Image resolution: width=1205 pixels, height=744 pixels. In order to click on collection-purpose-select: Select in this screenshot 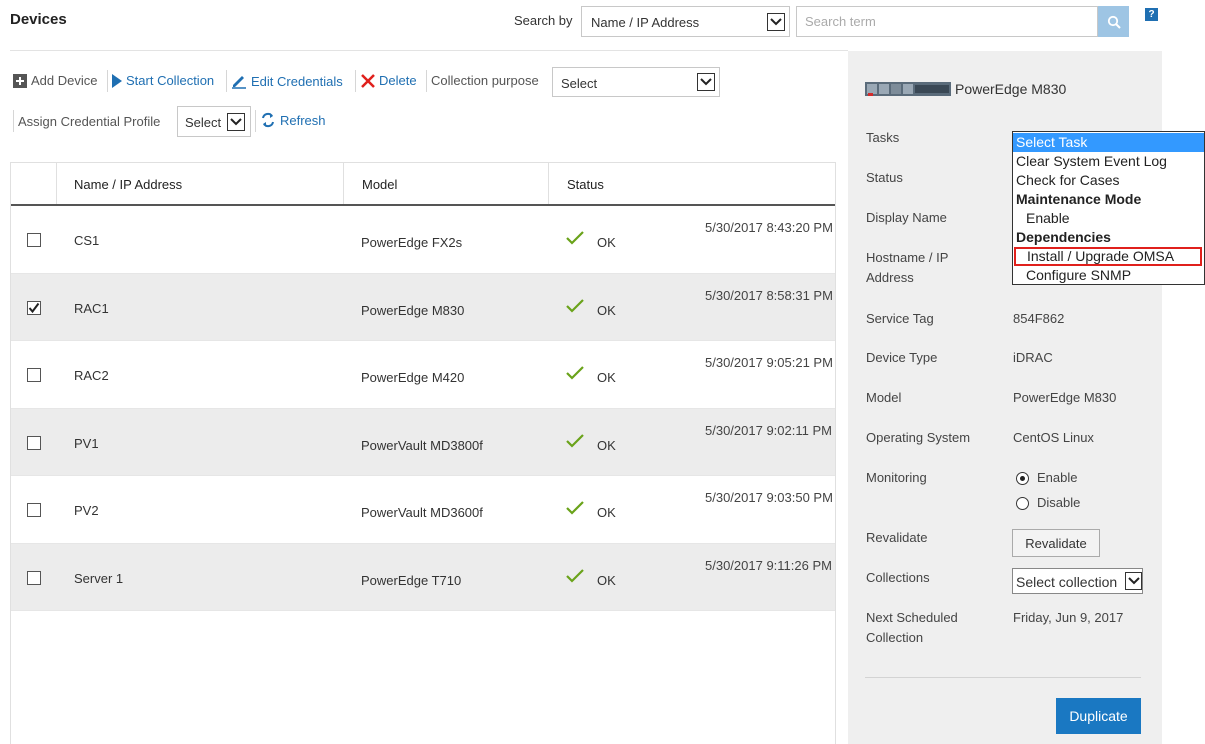, I will do `click(636, 82)`.